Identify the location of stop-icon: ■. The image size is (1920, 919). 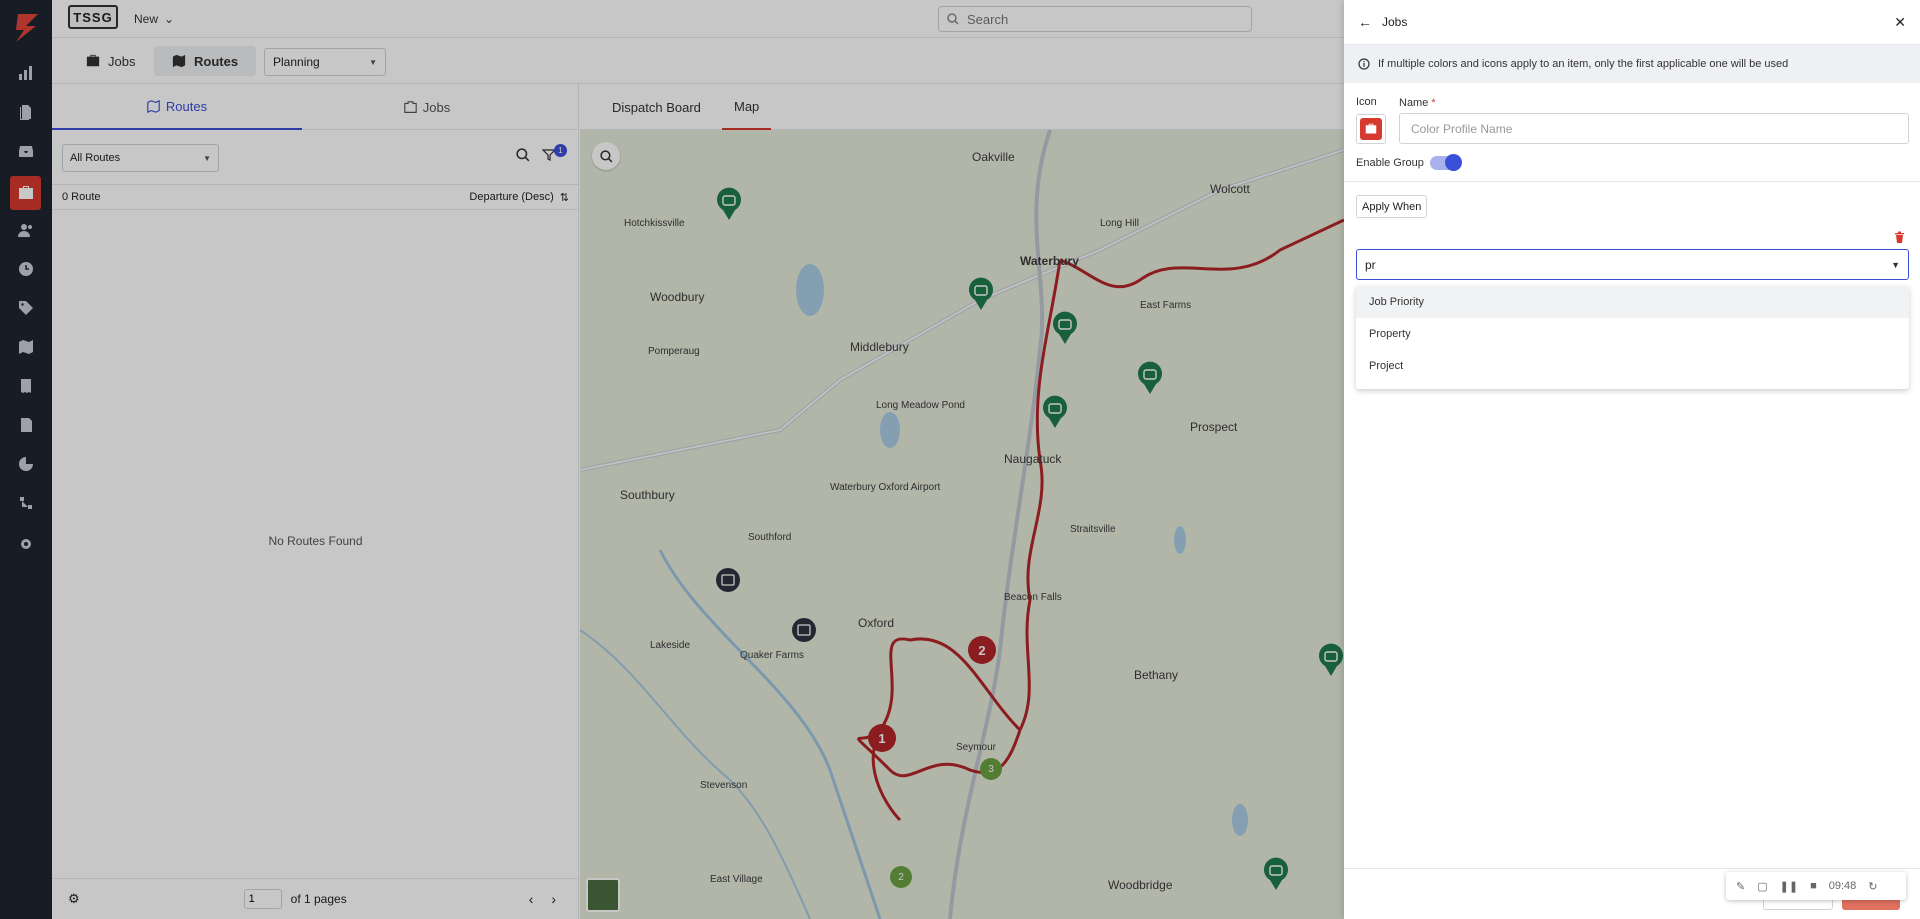
(1813, 886).